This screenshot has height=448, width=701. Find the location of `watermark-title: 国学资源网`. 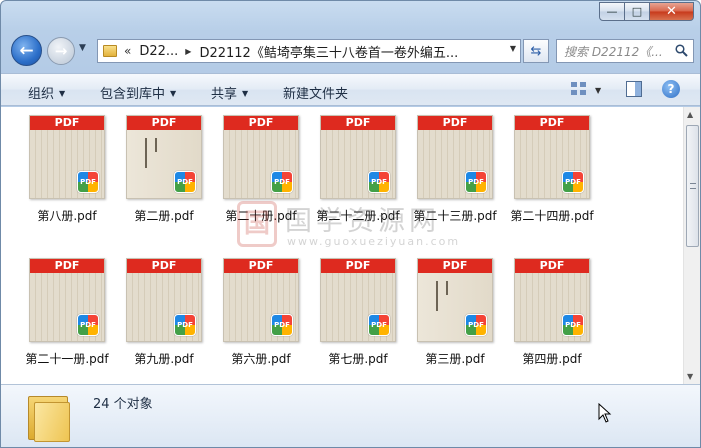

watermark-title: 国学资源网 is located at coordinates (362, 221).